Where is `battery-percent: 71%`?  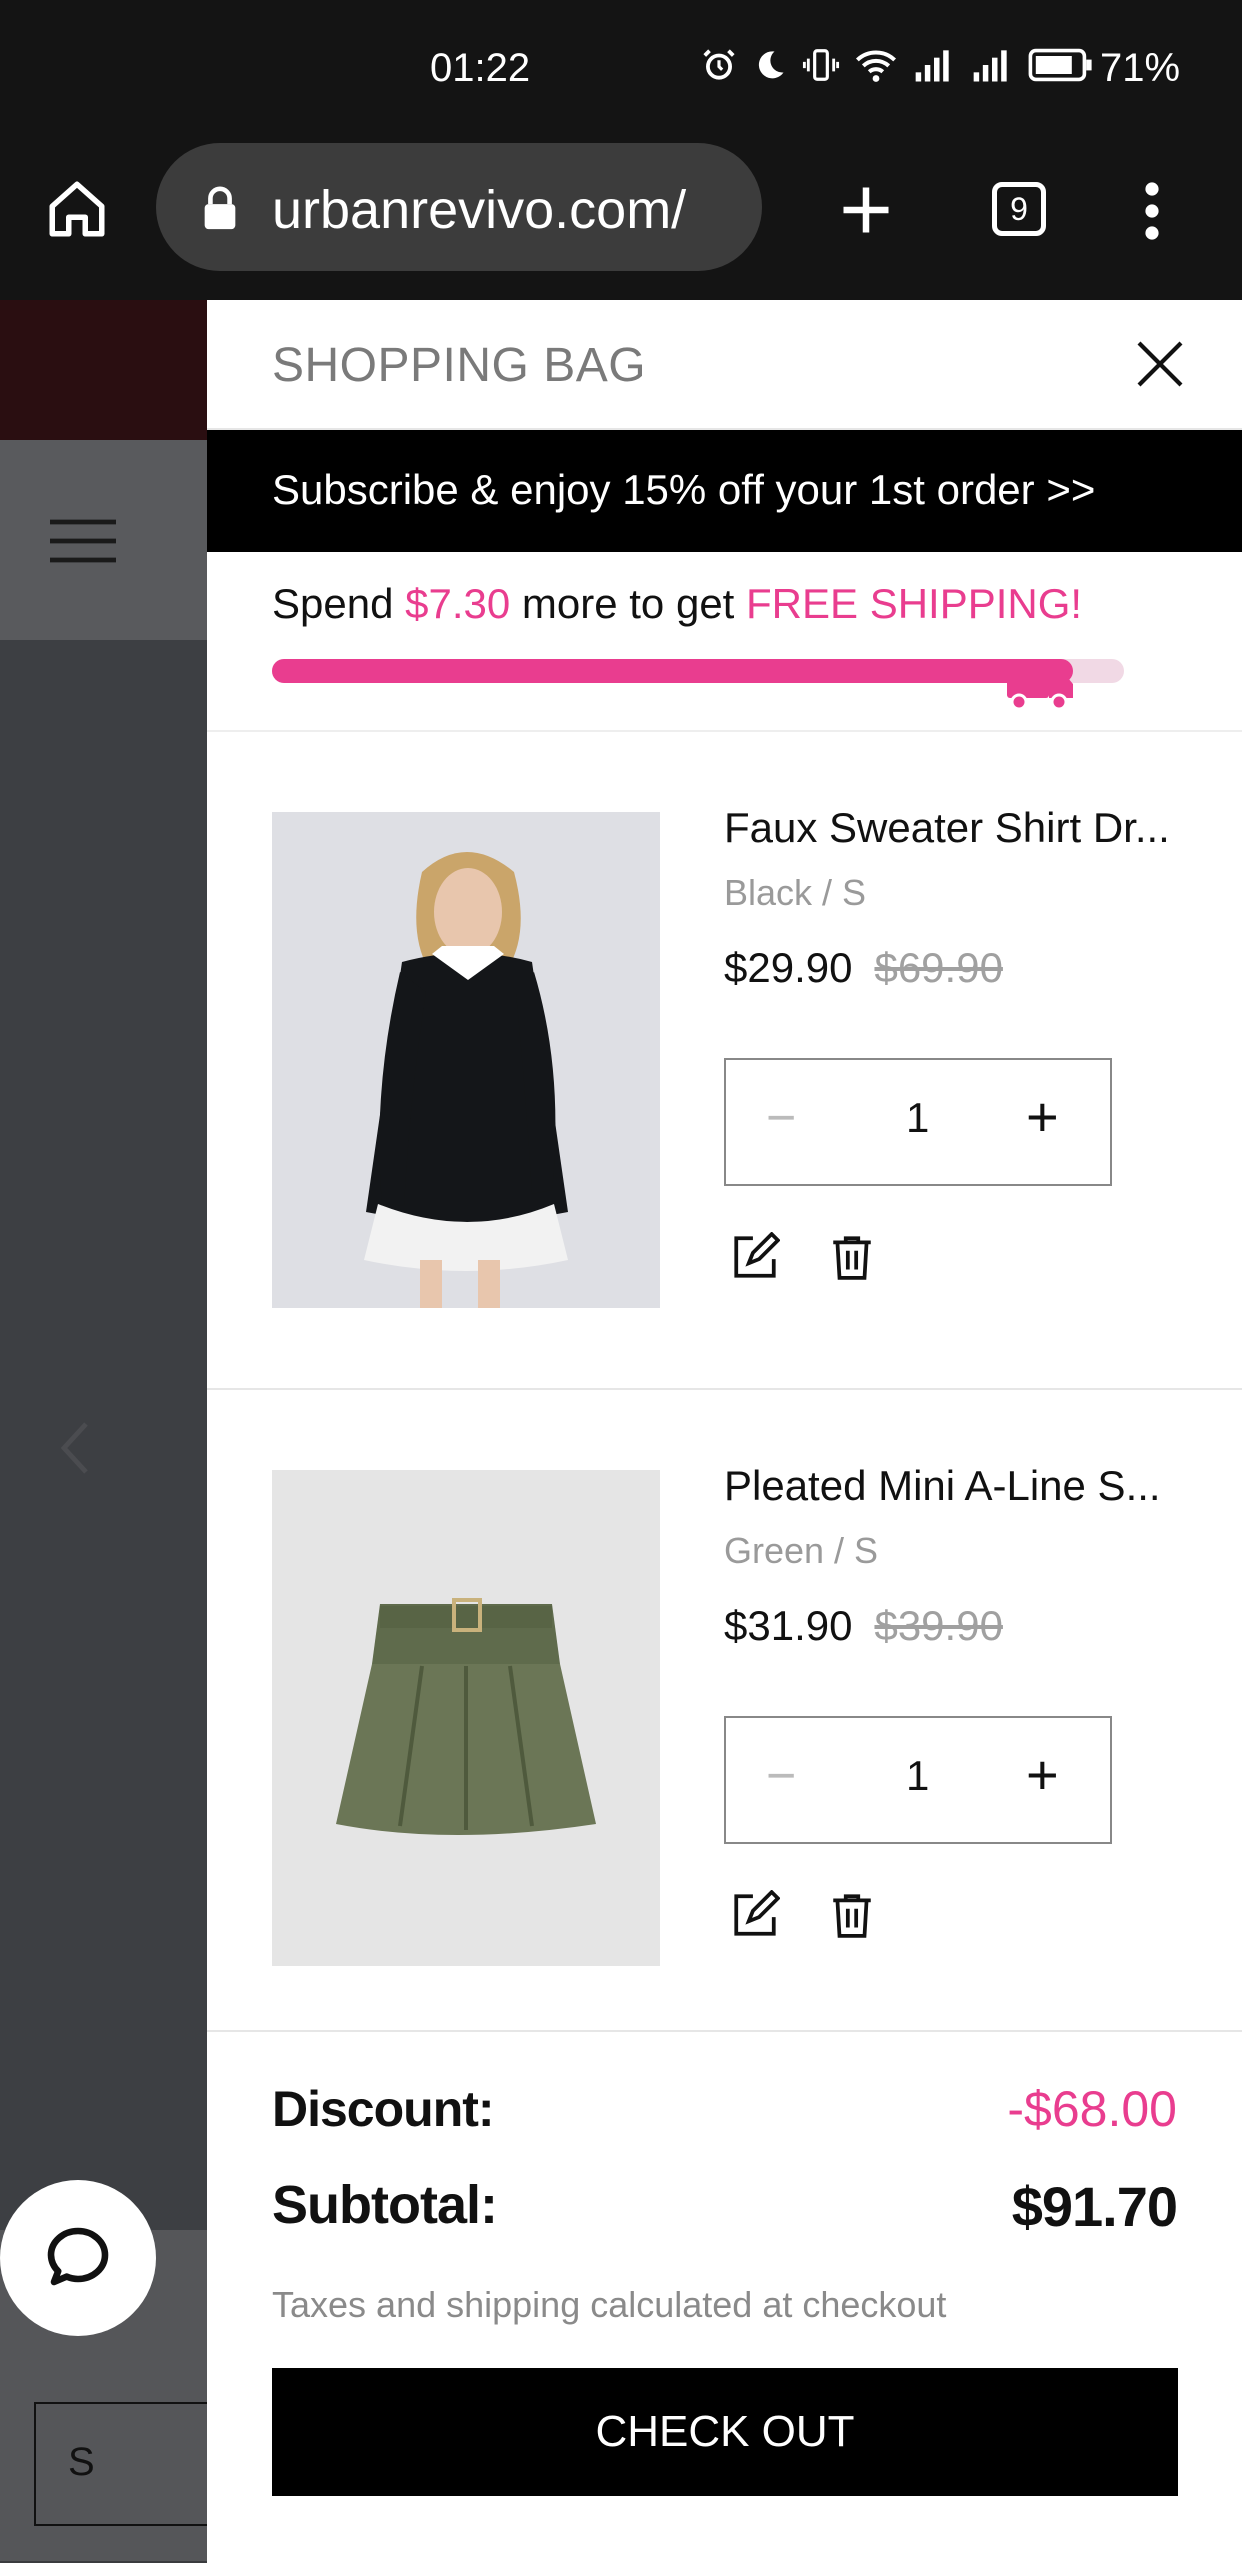
battery-percent: 71% is located at coordinates (1140, 68).